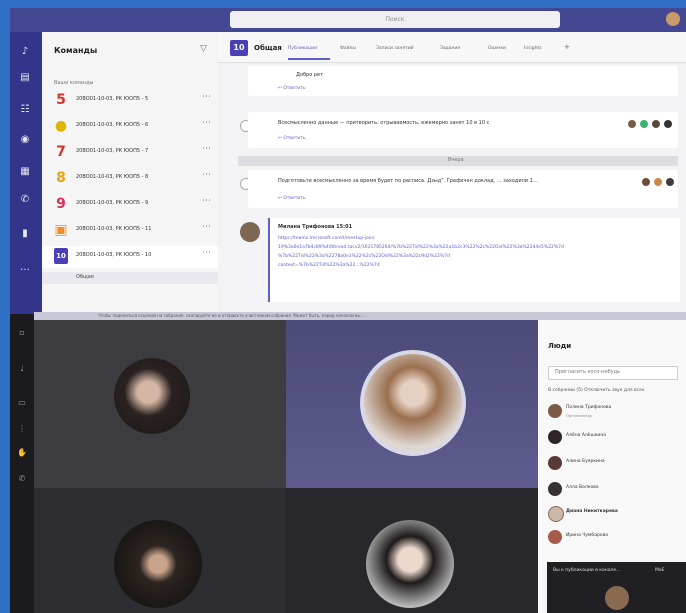 The image size is (686, 613). Describe the element at coordinates (61, 204) in the screenshot. I see `team-icon: 9` at that location.